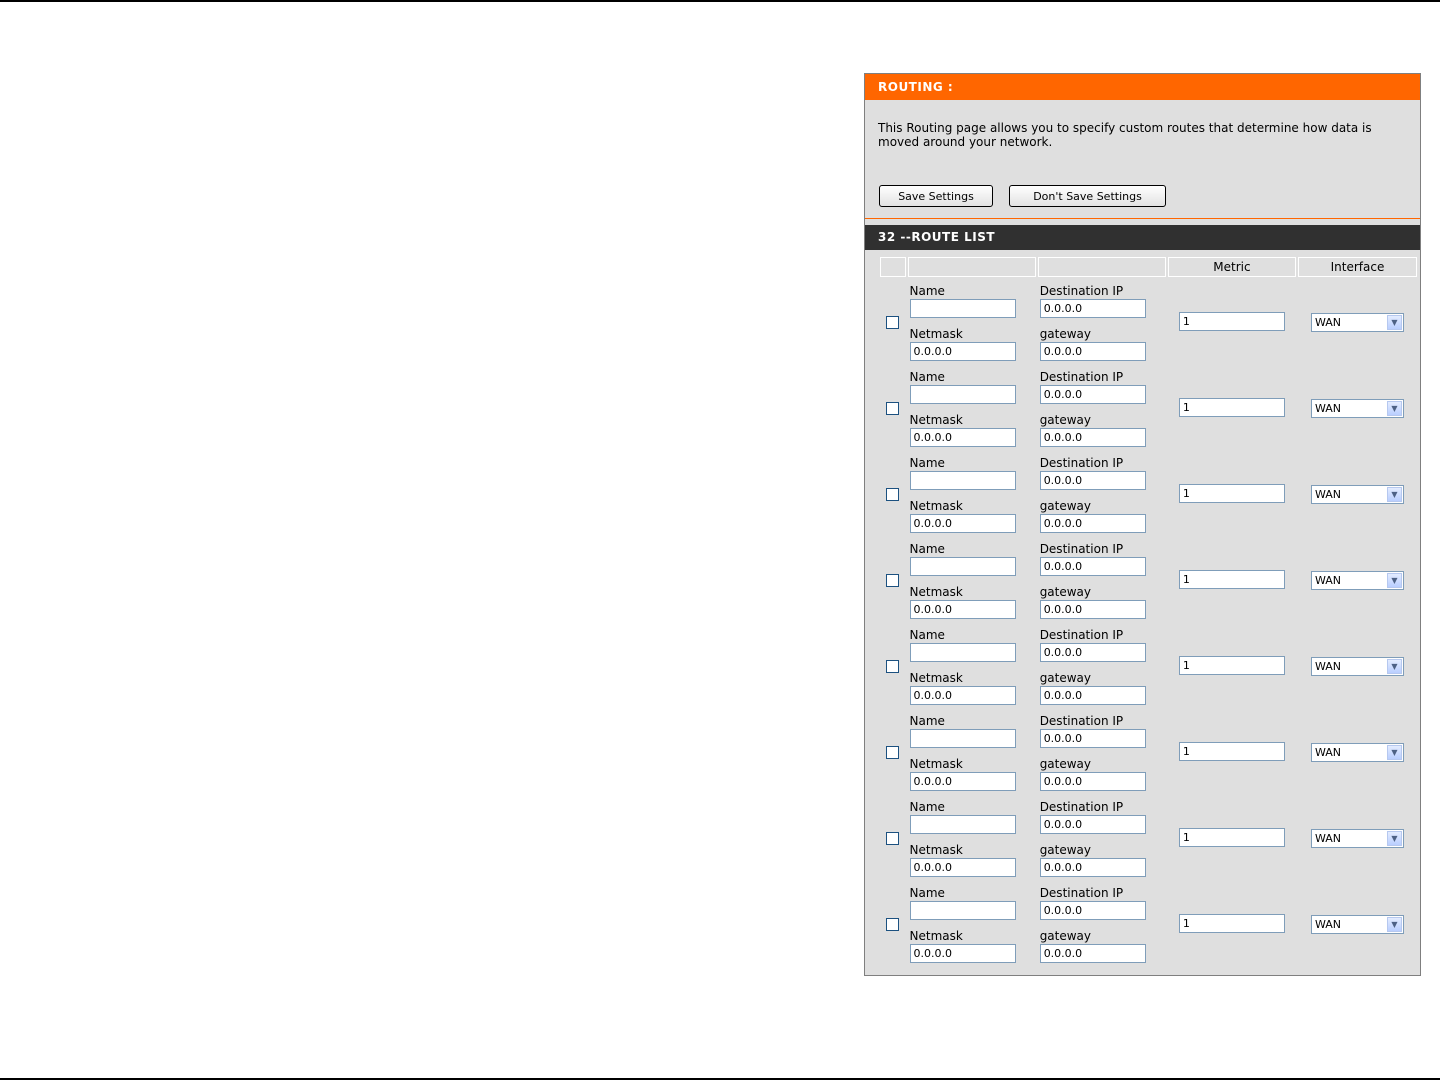  Describe the element at coordinates (1087, 196) in the screenshot. I see `dont-save-settings-button: Don't Save Settings` at that location.